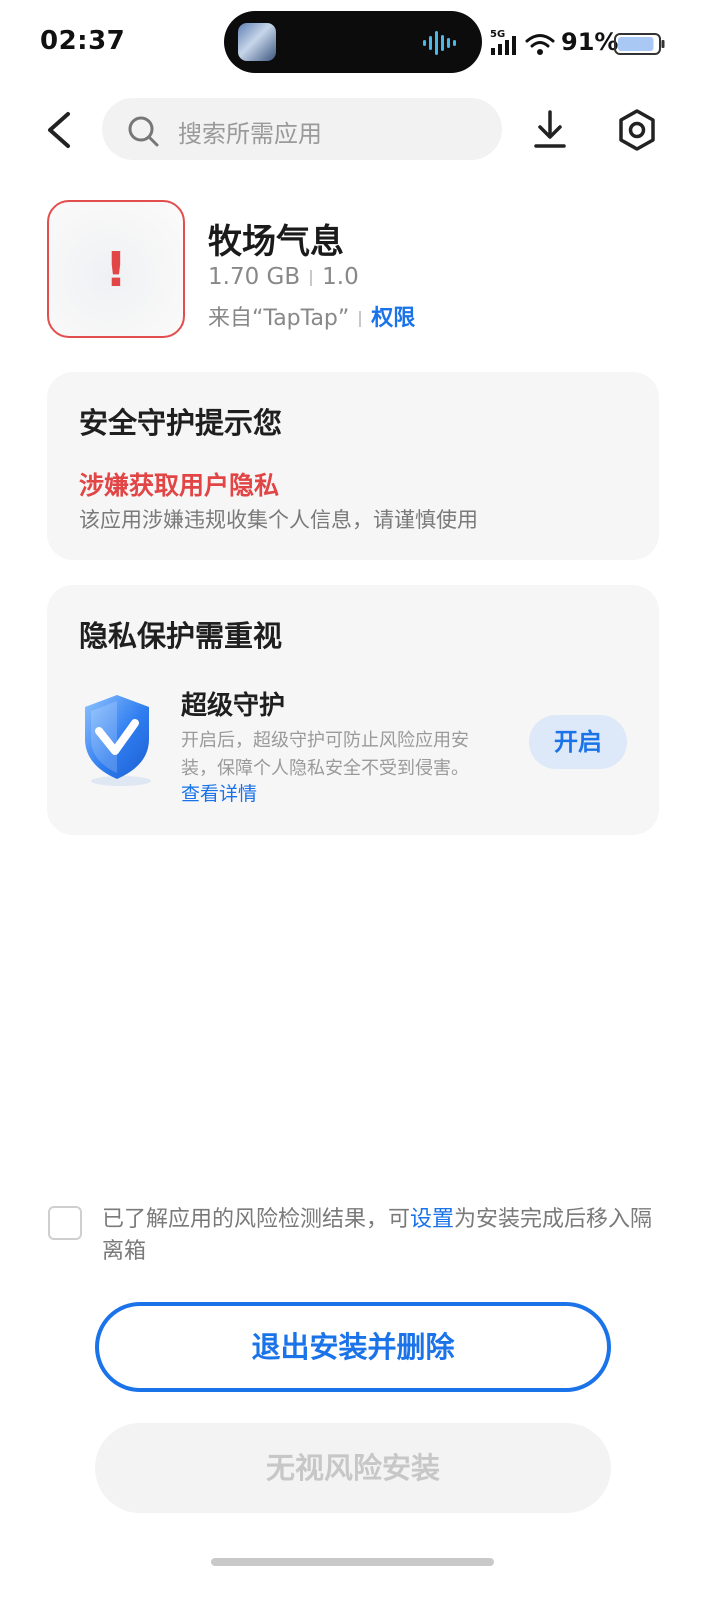 This screenshot has width=720, height=1600. Describe the element at coordinates (181, 636) in the screenshot. I see `privacy-card-title: 隐私保护需重视` at that location.